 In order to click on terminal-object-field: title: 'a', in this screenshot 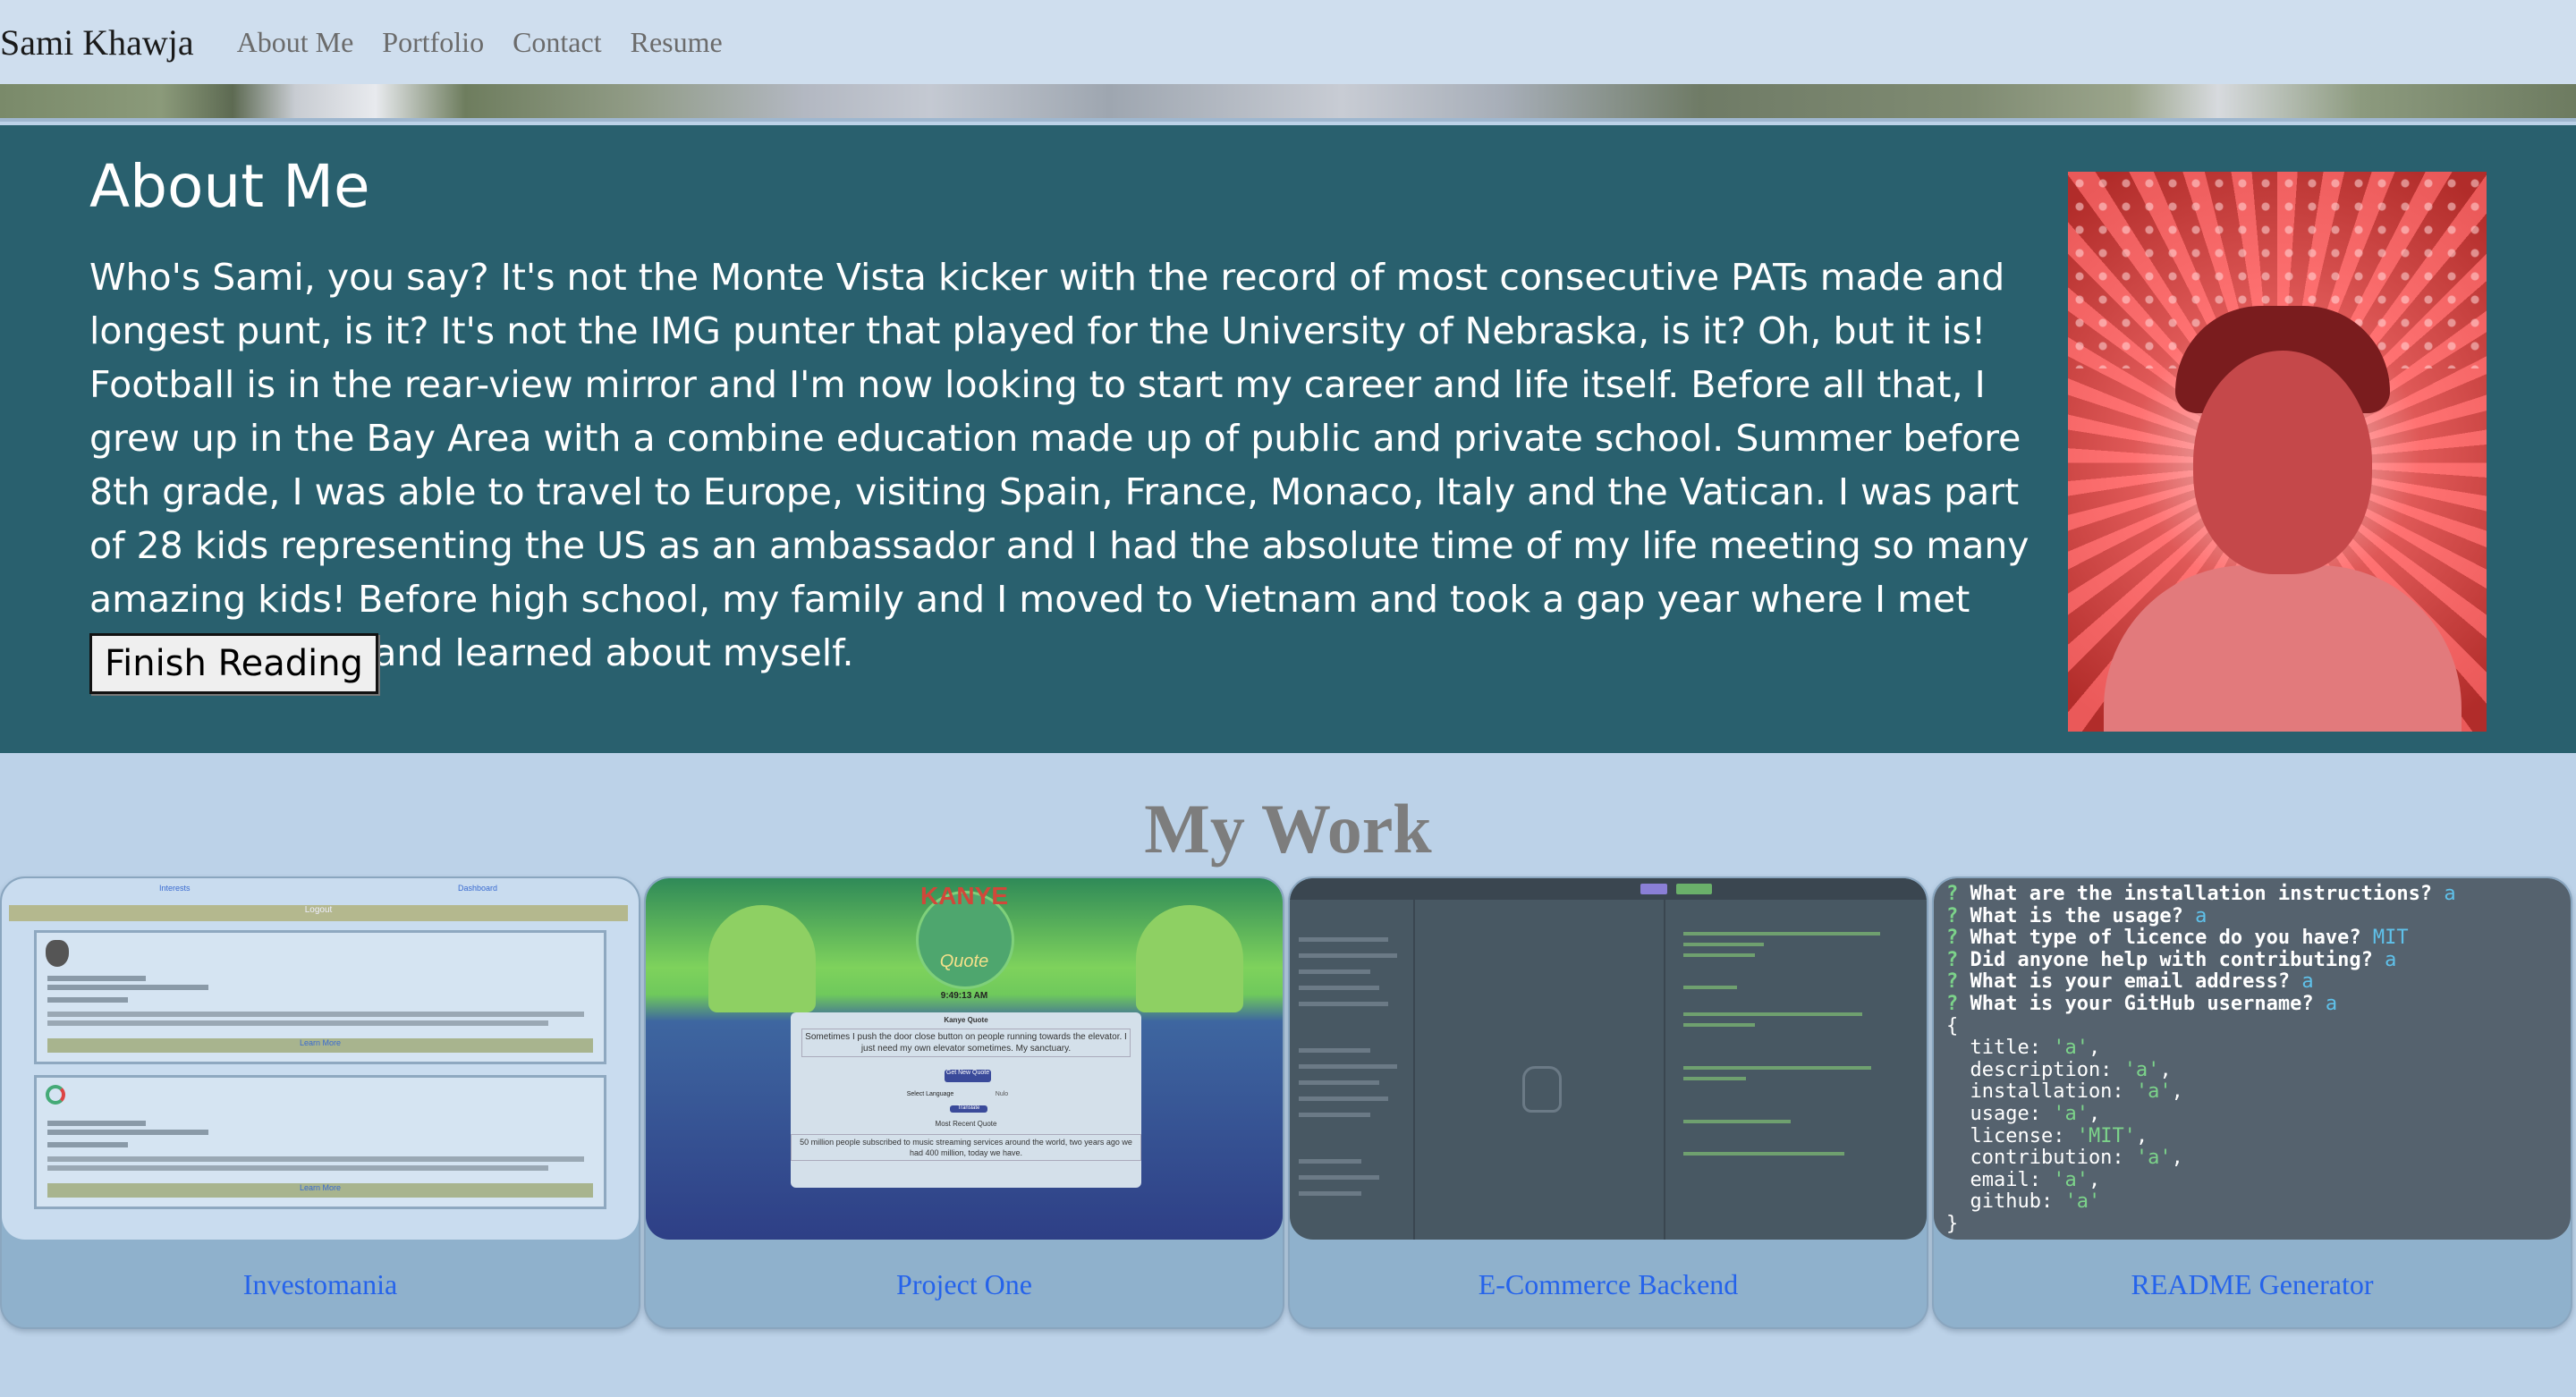, I will do `click(2252, 1048)`.